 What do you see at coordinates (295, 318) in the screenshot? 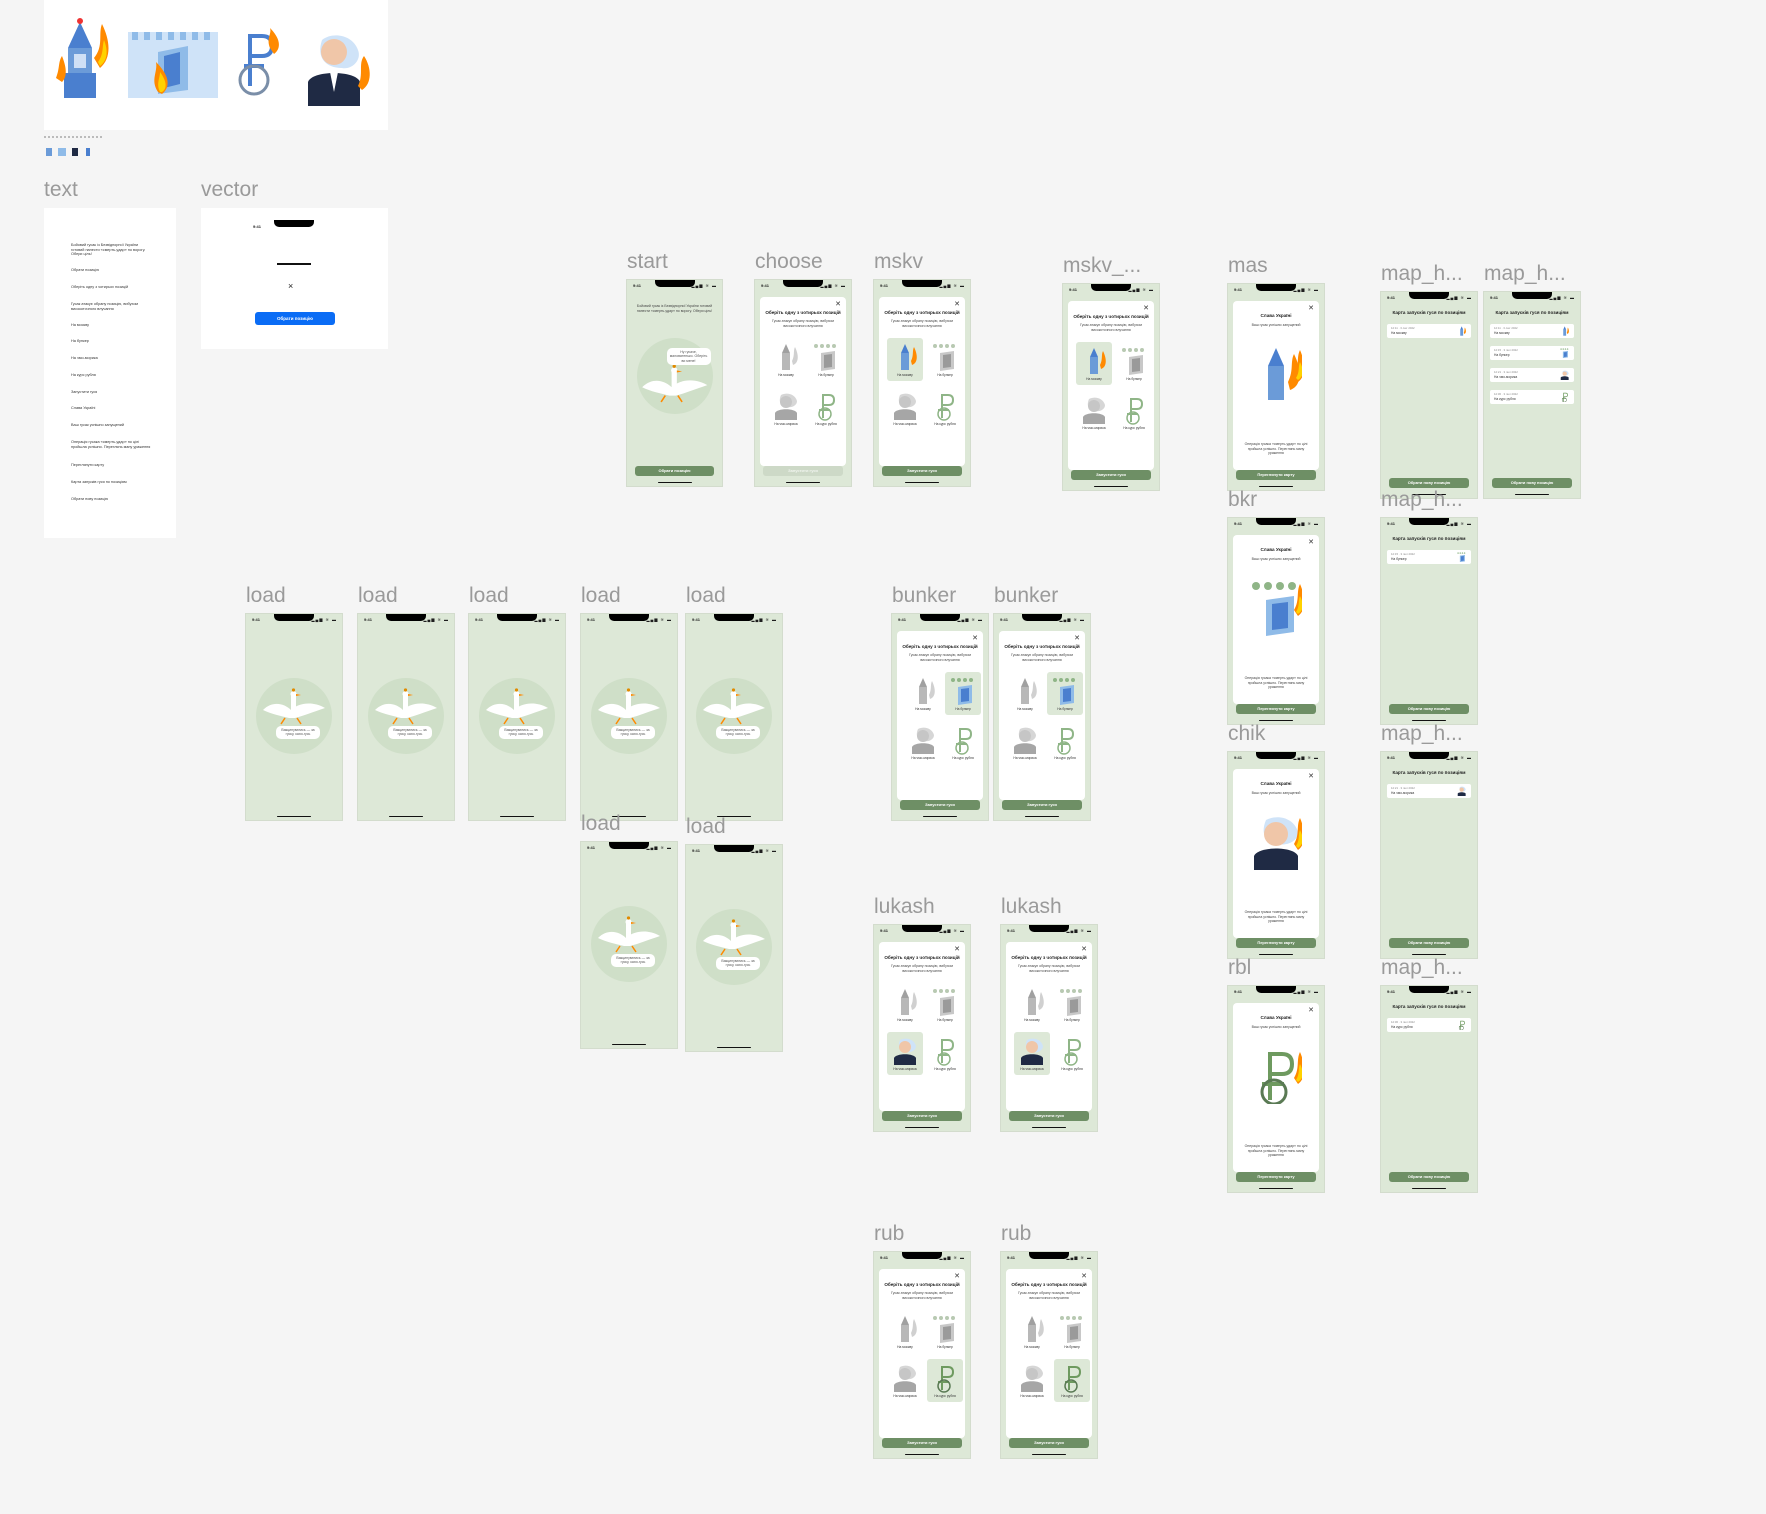
I see `vector-choose-button: Обрати позицію` at bounding box center [295, 318].